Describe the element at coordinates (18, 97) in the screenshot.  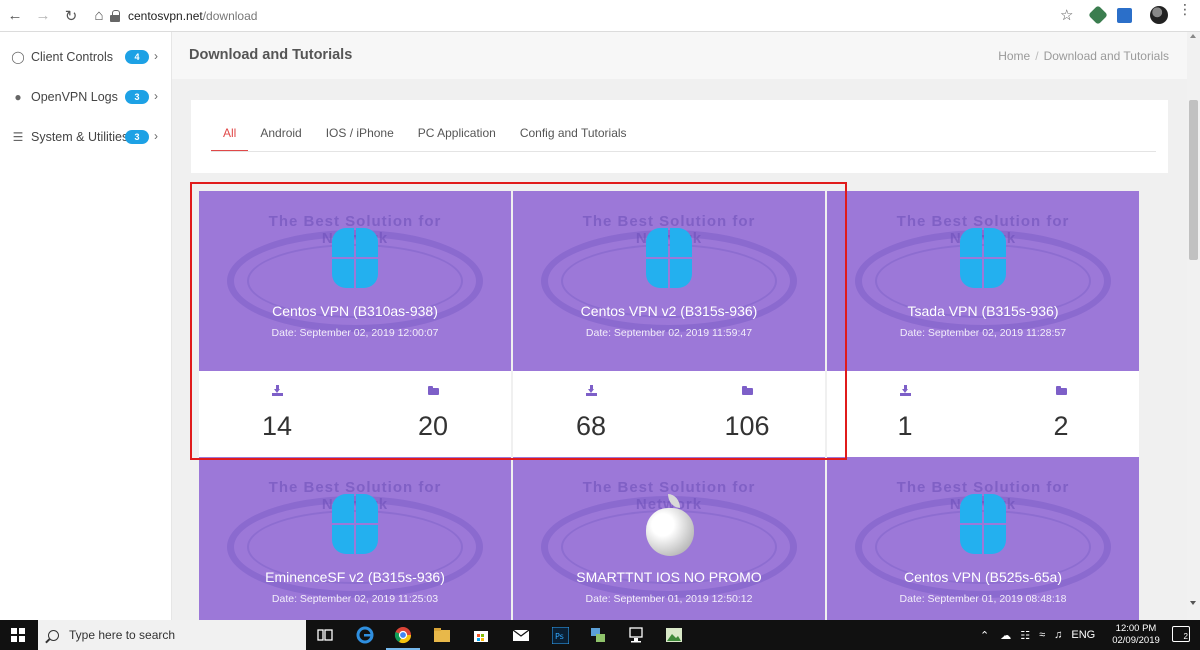
I see `globe-icon: ●` at that location.